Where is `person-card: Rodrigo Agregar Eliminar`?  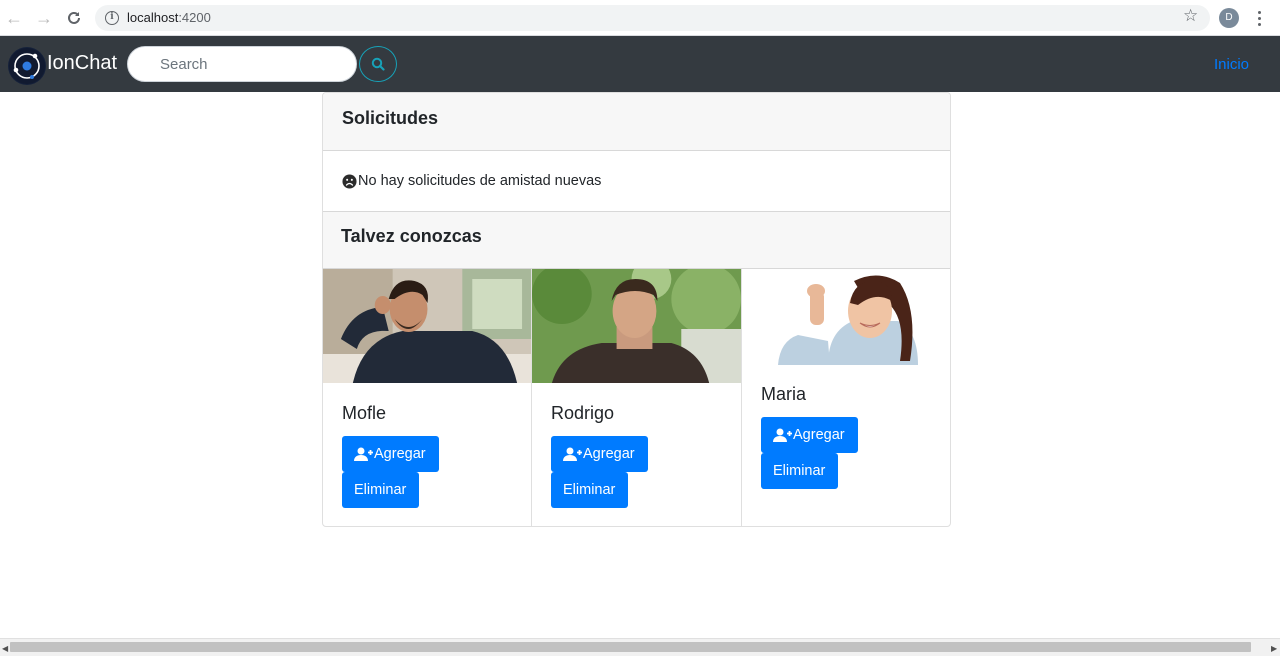 person-card: Rodrigo Agregar Eliminar is located at coordinates (637, 397).